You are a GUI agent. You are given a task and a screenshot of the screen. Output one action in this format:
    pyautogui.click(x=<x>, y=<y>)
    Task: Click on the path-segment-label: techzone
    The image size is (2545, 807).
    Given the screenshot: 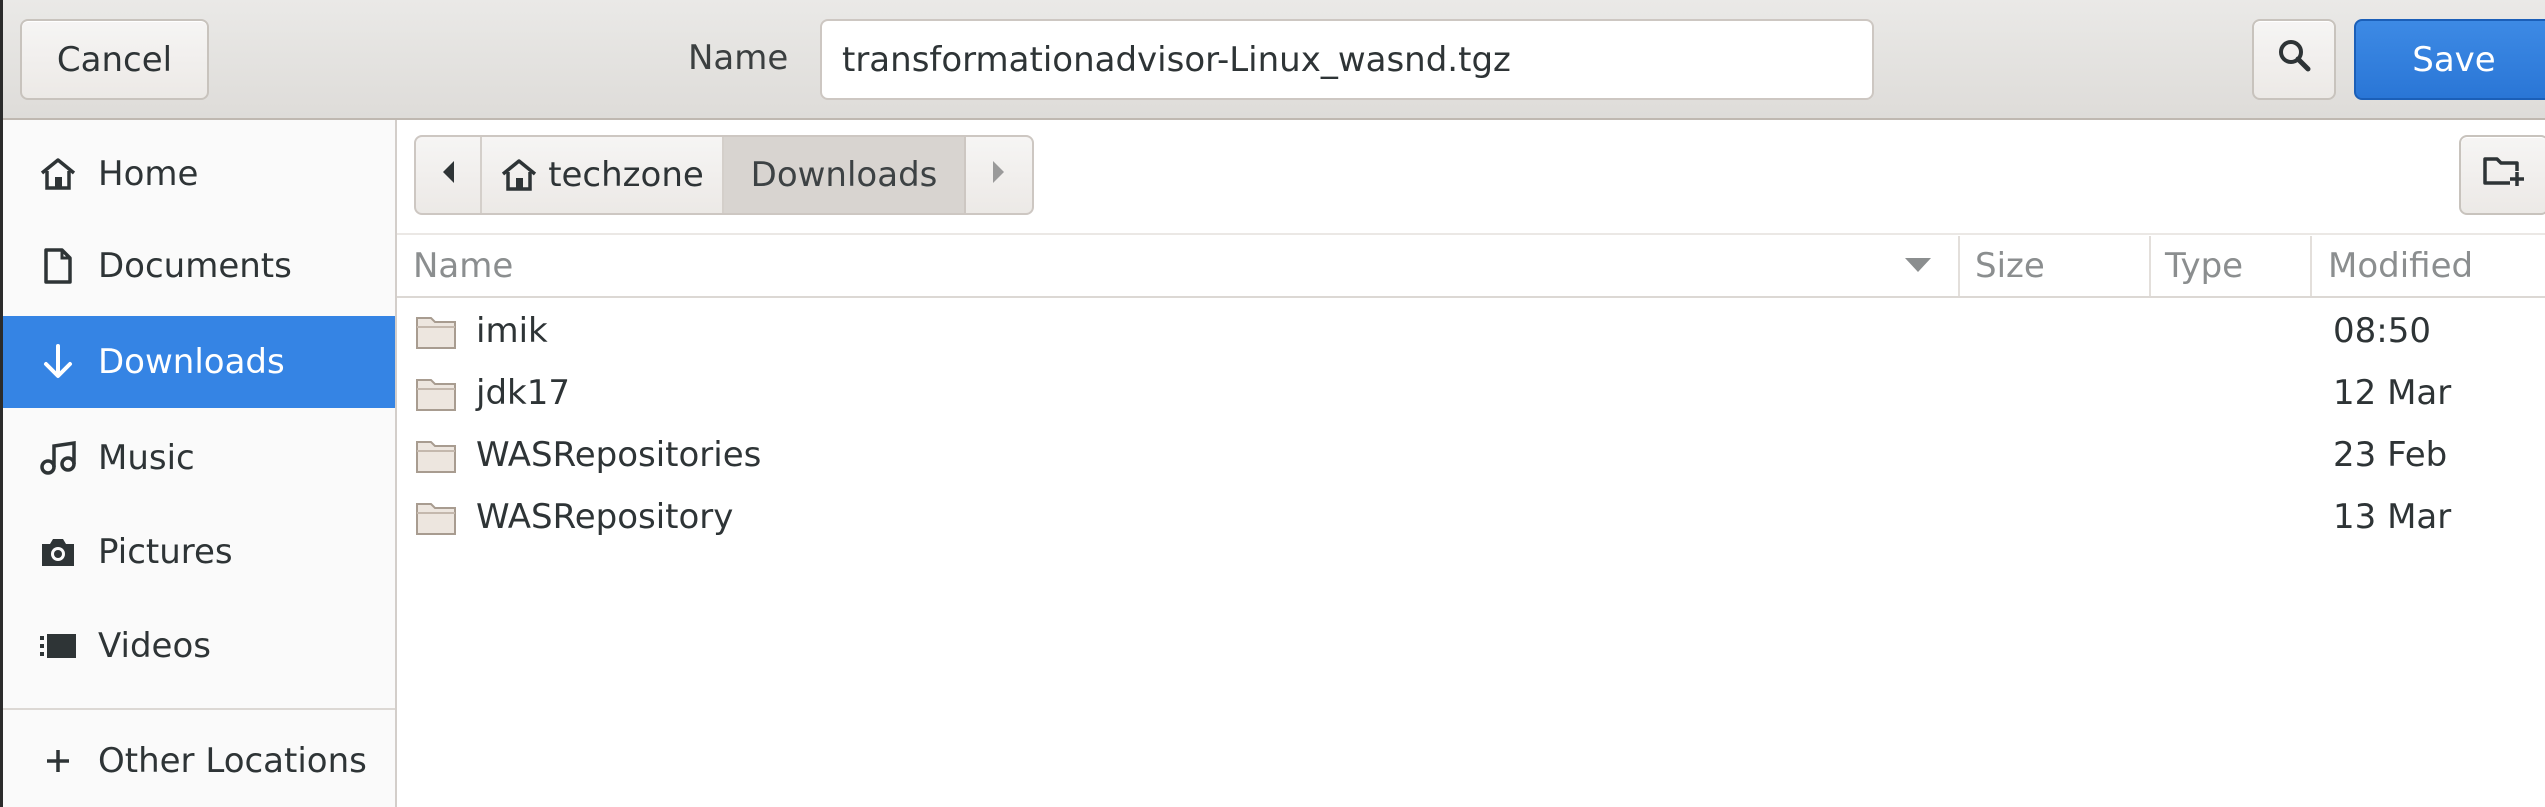 What is the action you would take?
    pyautogui.click(x=626, y=175)
    